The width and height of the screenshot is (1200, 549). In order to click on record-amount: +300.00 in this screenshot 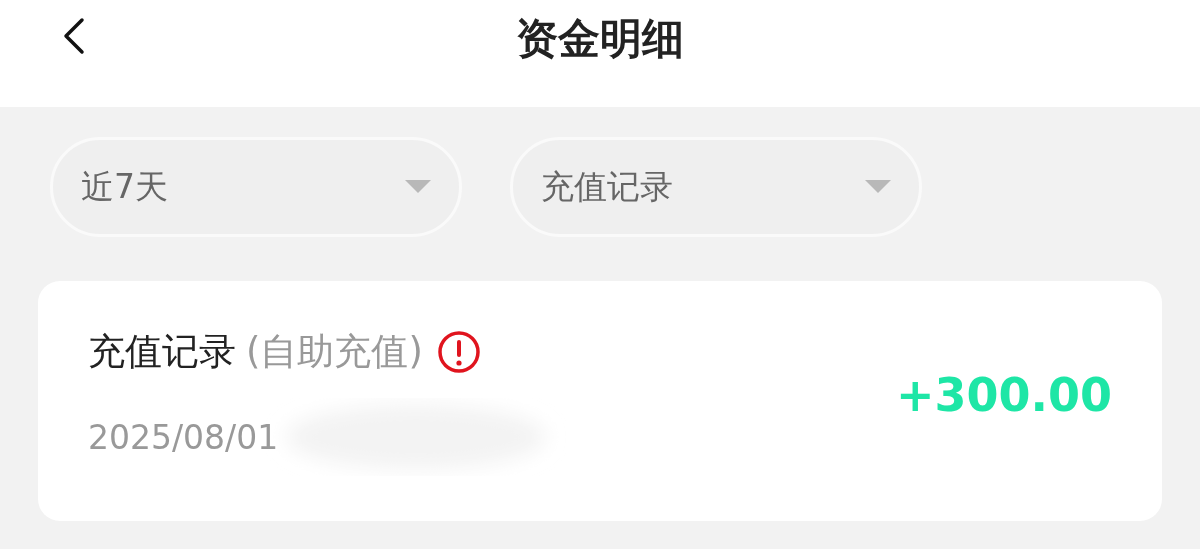, I will do `click(1003, 395)`.